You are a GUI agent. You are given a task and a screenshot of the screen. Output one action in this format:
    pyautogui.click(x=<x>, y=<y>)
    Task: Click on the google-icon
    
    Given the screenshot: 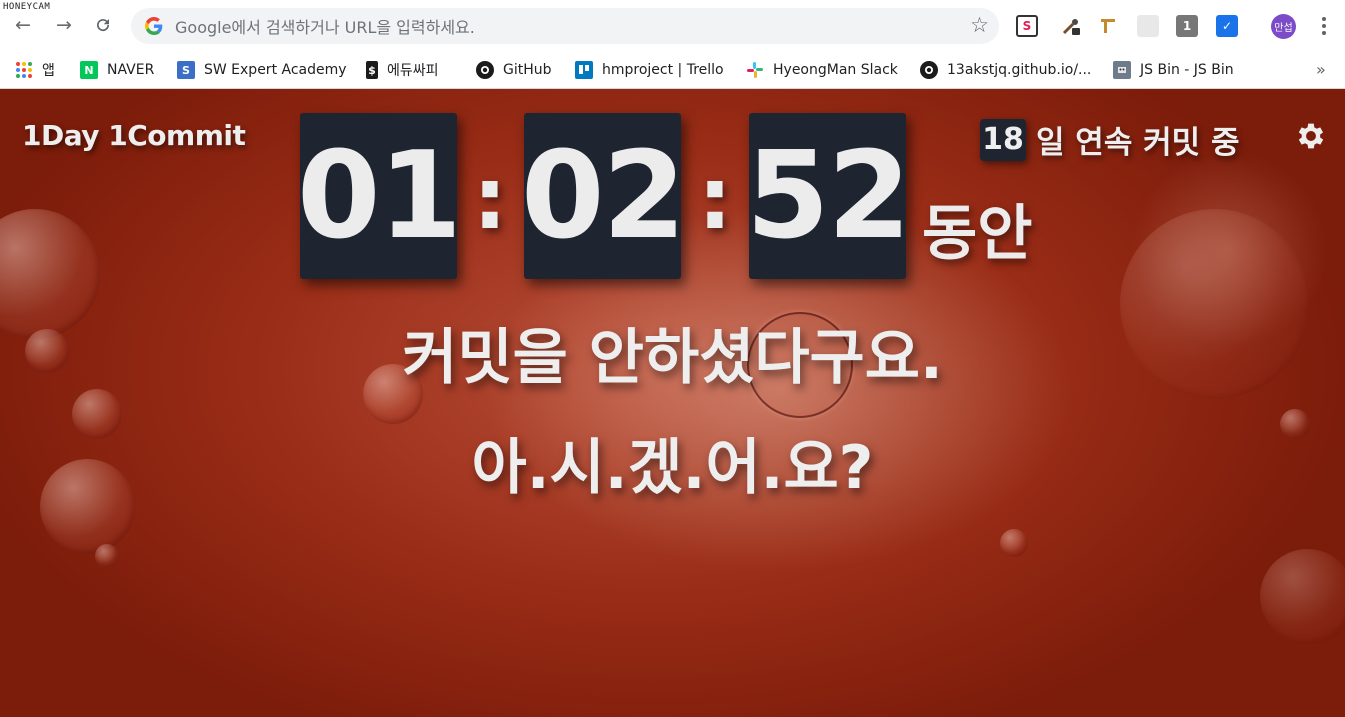 What is the action you would take?
    pyautogui.click(x=154, y=26)
    